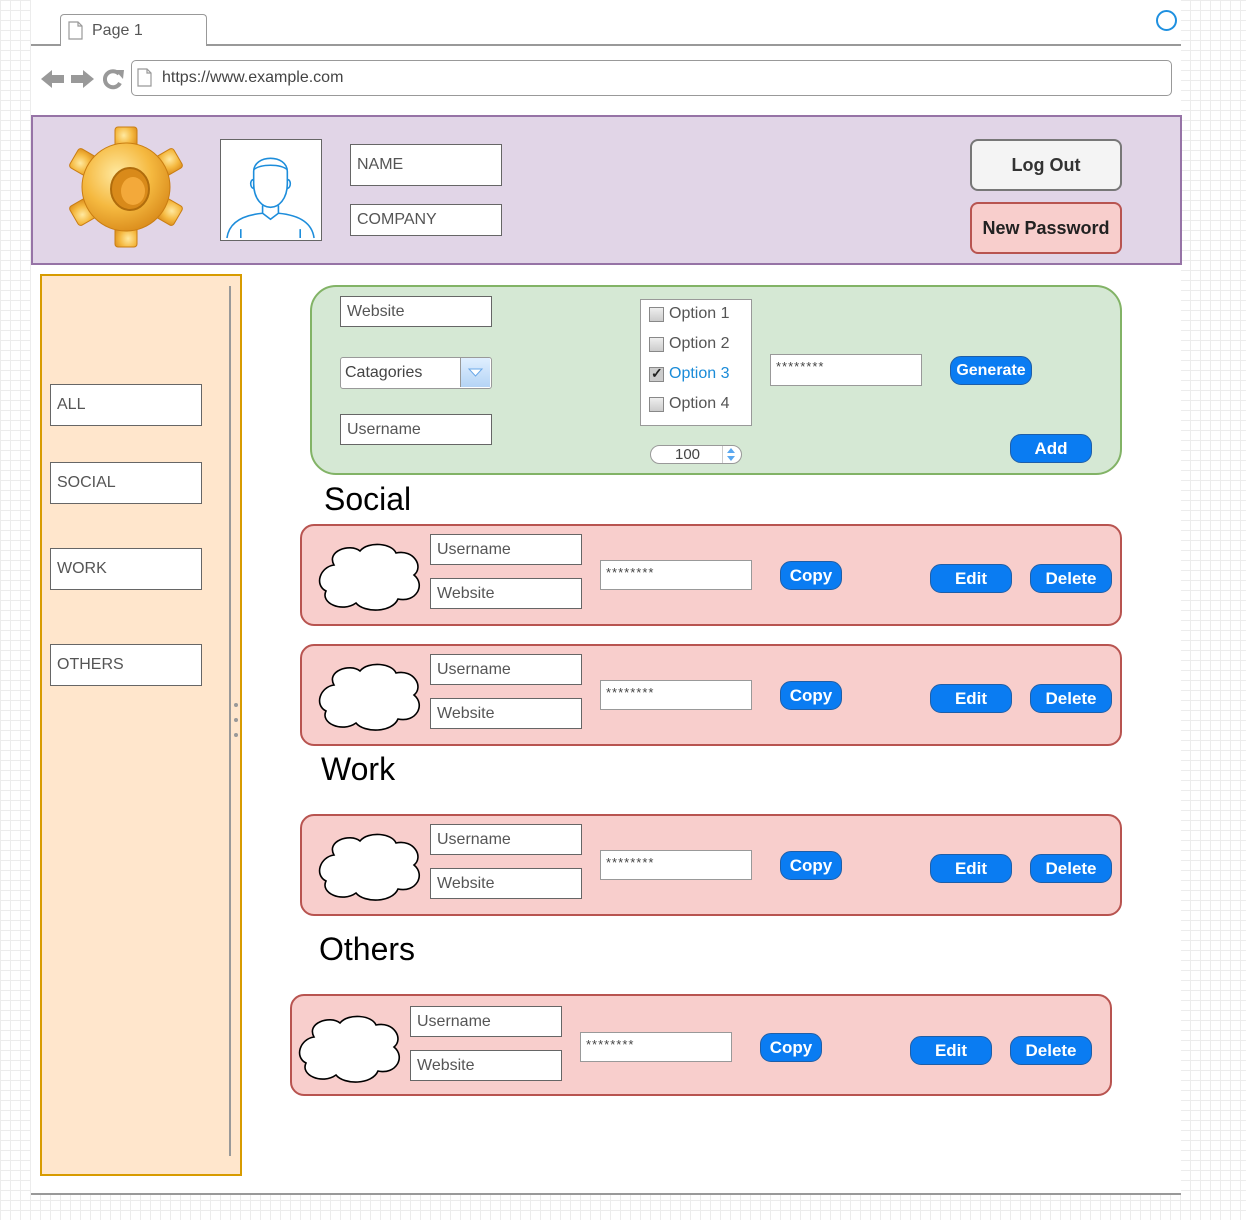 This screenshot has height=1220, width=1246. What do you see at coordinates (846, 370) in the screenshot?
I see `generated-password-field: ********` at bounding box center [846, 370].